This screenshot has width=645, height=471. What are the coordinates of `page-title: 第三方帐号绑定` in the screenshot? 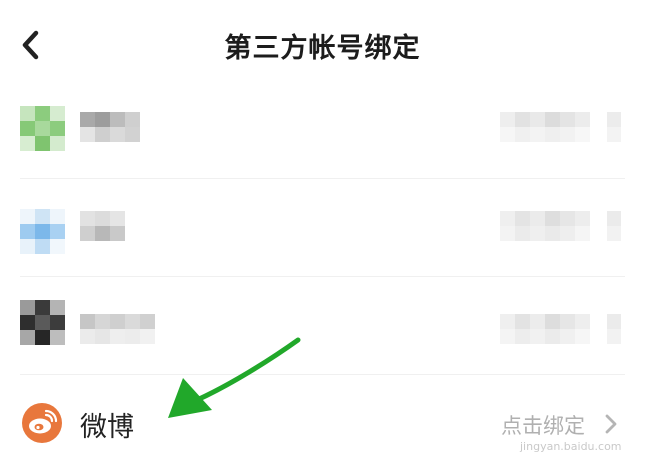 It's located at (322, 48).